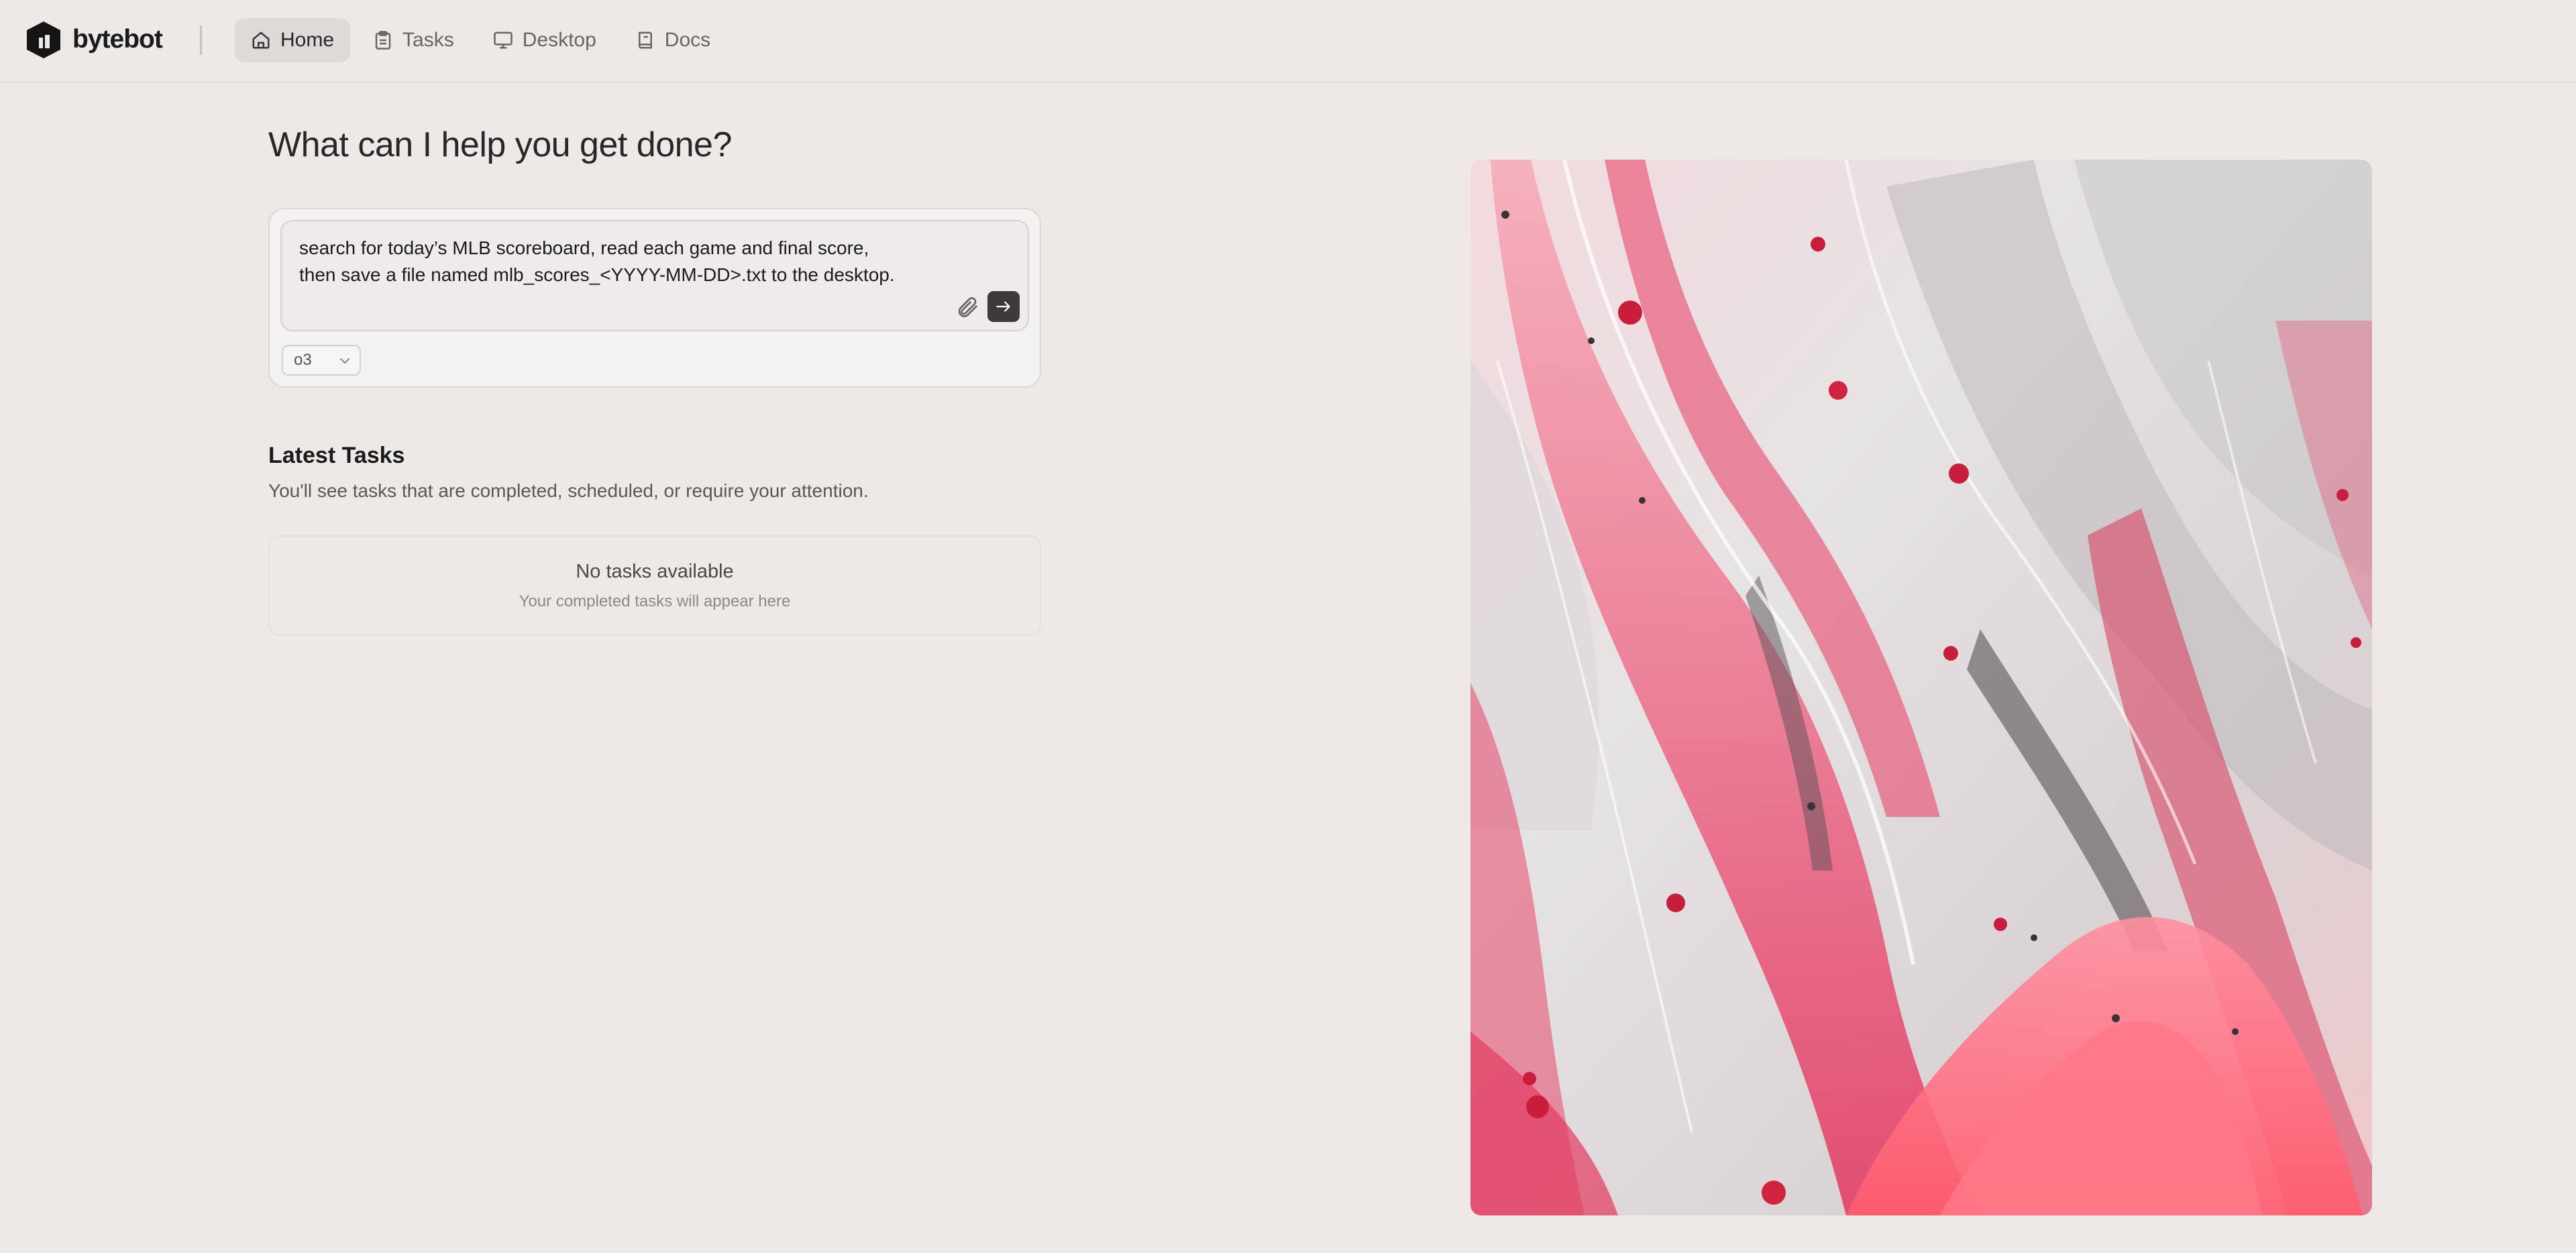 The height and width of the screenshot is (1253, 2576). What do you see at coordinates (117, 39) in the screenshot?
I see `app-name: bytebot` at bounding box center [117, 39].